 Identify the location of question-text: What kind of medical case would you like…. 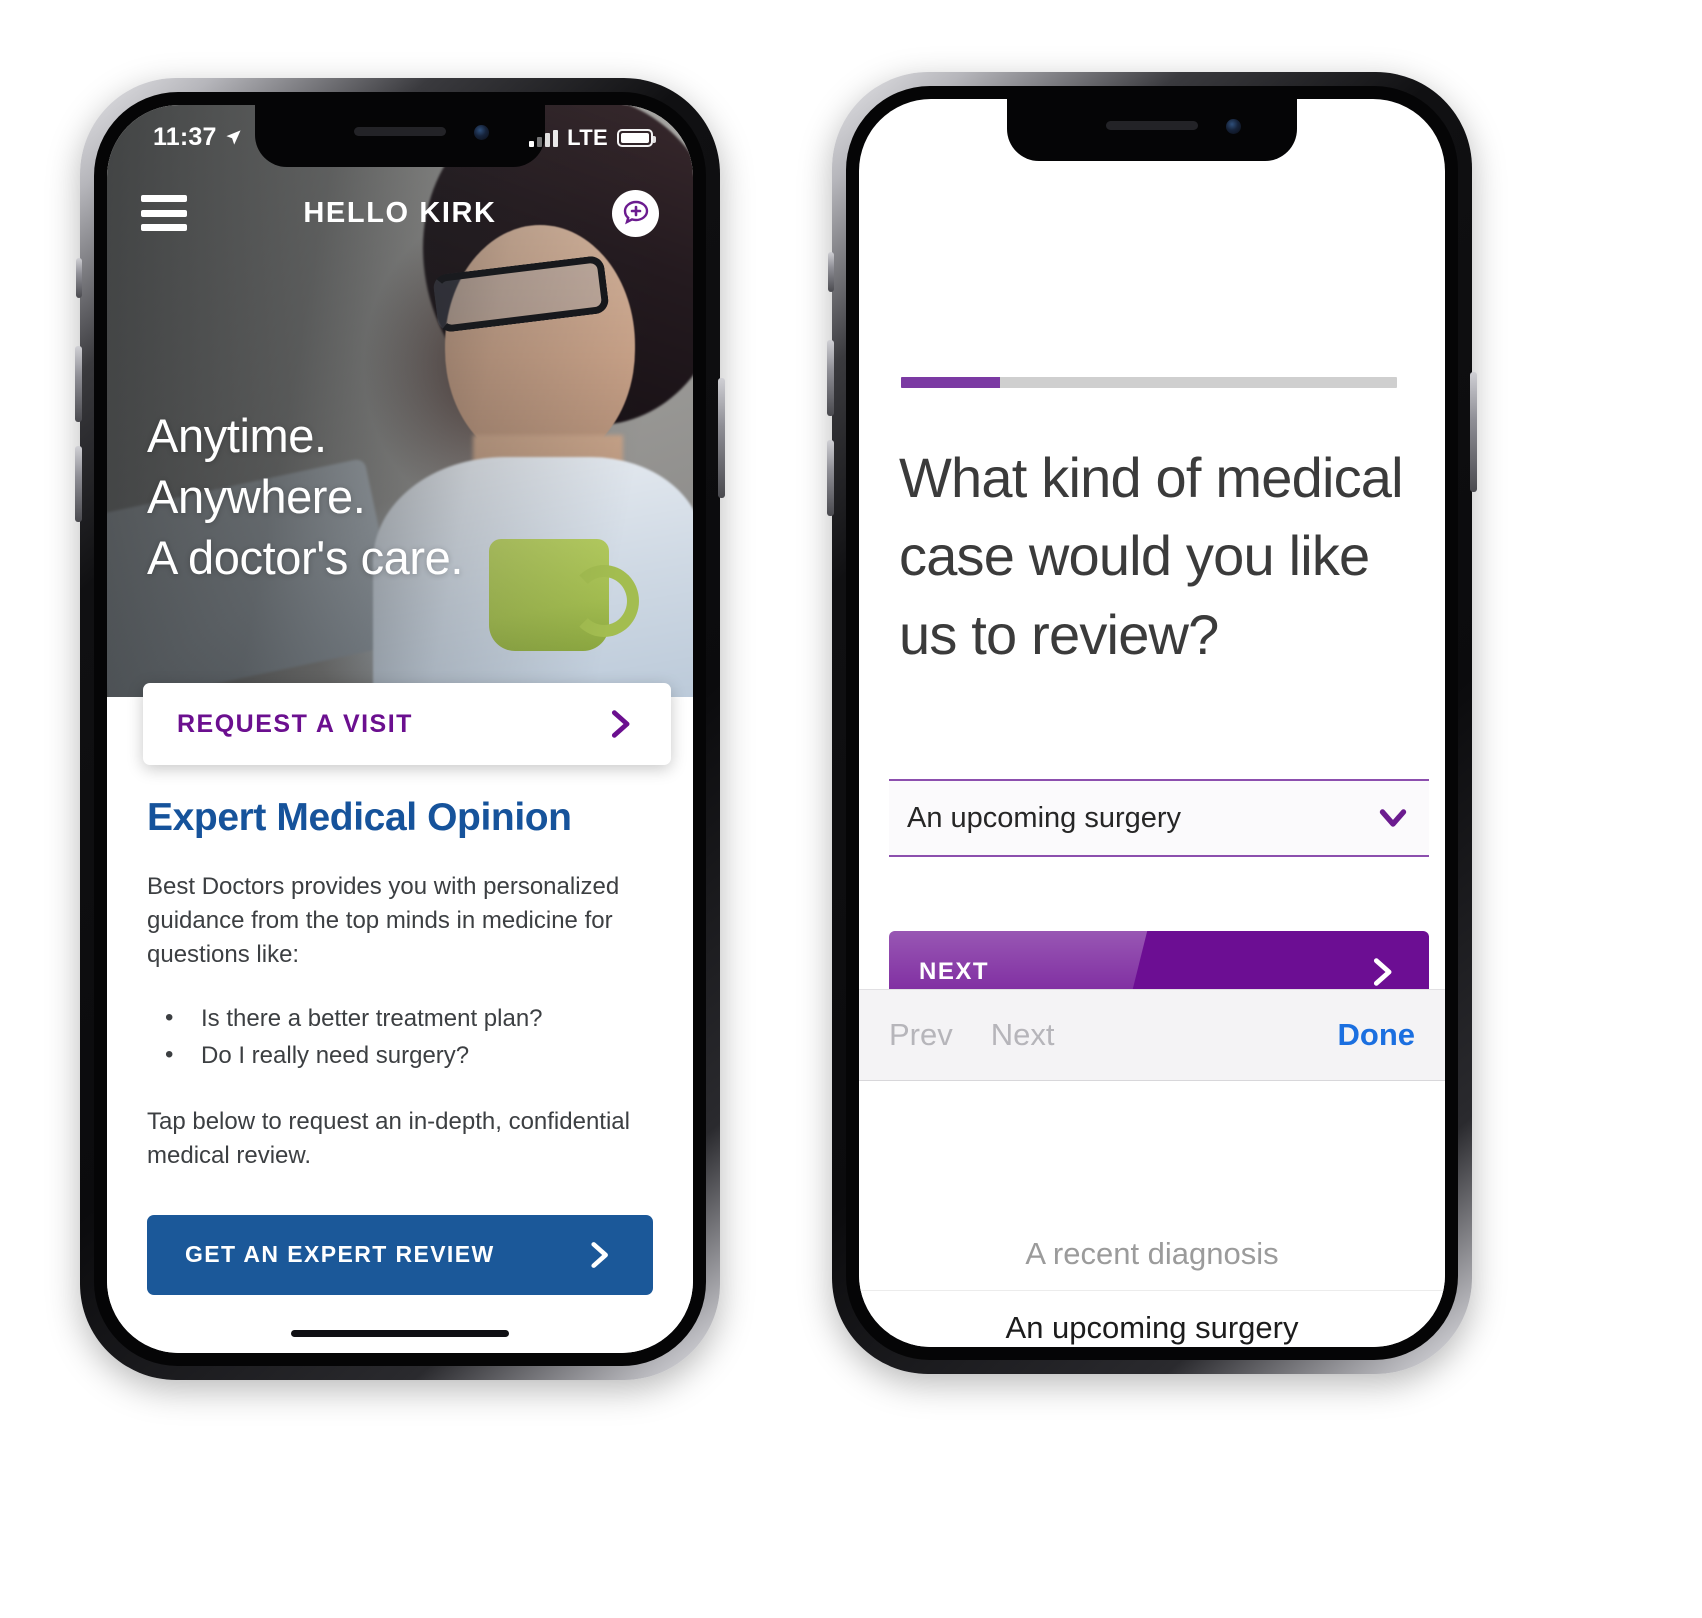
(1151, 556).